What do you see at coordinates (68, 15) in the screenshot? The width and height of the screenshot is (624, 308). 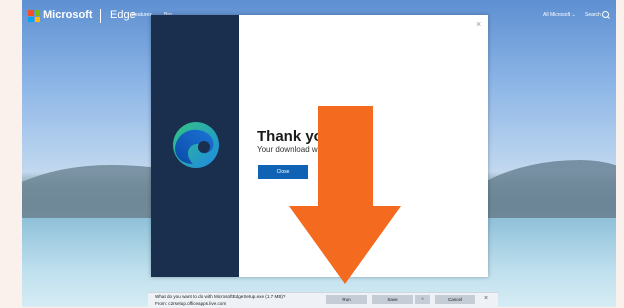 I see `brand-label: Microsoft` at bounding box center [68, 15].